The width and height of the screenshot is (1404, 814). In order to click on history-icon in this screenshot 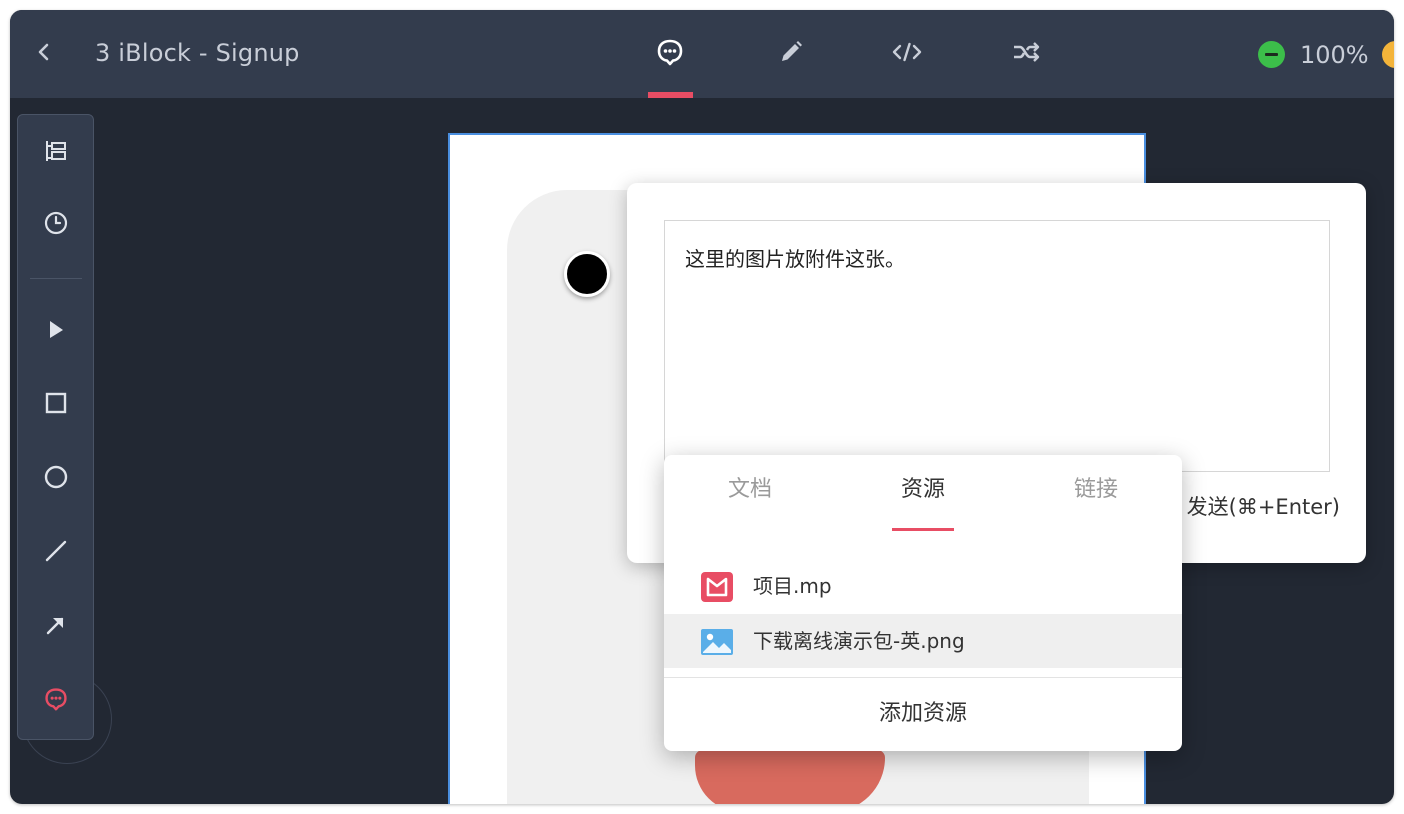, I will do `click(56, 223)`.